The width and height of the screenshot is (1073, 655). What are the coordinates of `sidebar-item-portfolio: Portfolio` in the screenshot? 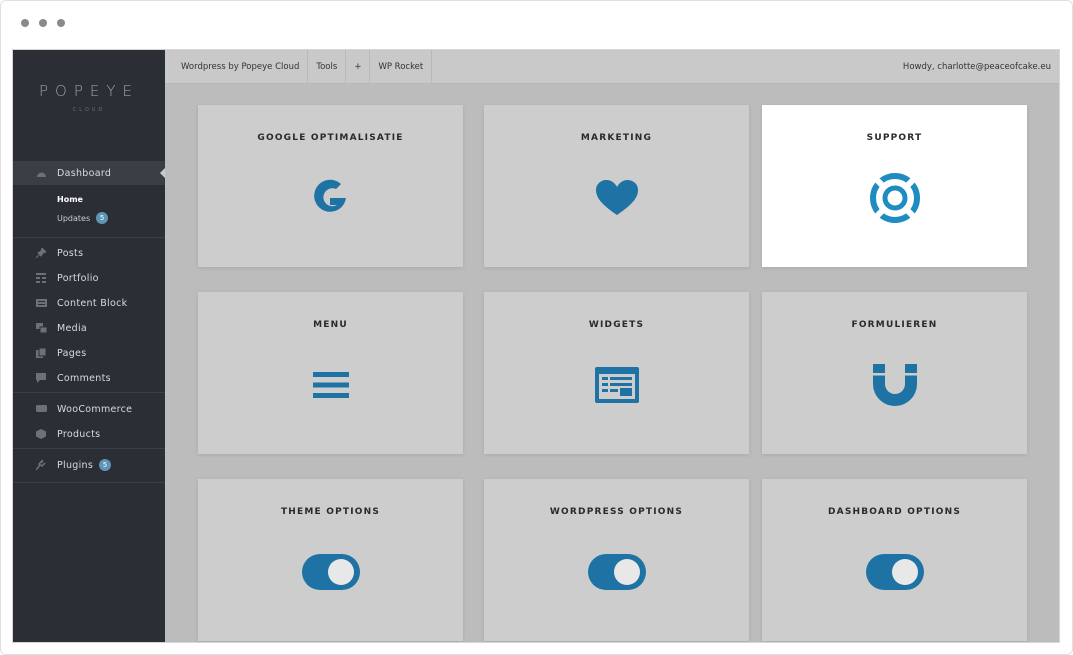 It's located at (89, 278).